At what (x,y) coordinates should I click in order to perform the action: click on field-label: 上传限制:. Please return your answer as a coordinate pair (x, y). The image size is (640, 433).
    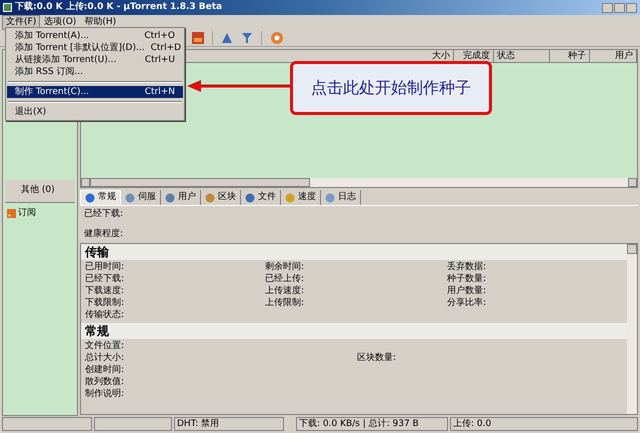
    Looking at the image, I should click on (285, 303).